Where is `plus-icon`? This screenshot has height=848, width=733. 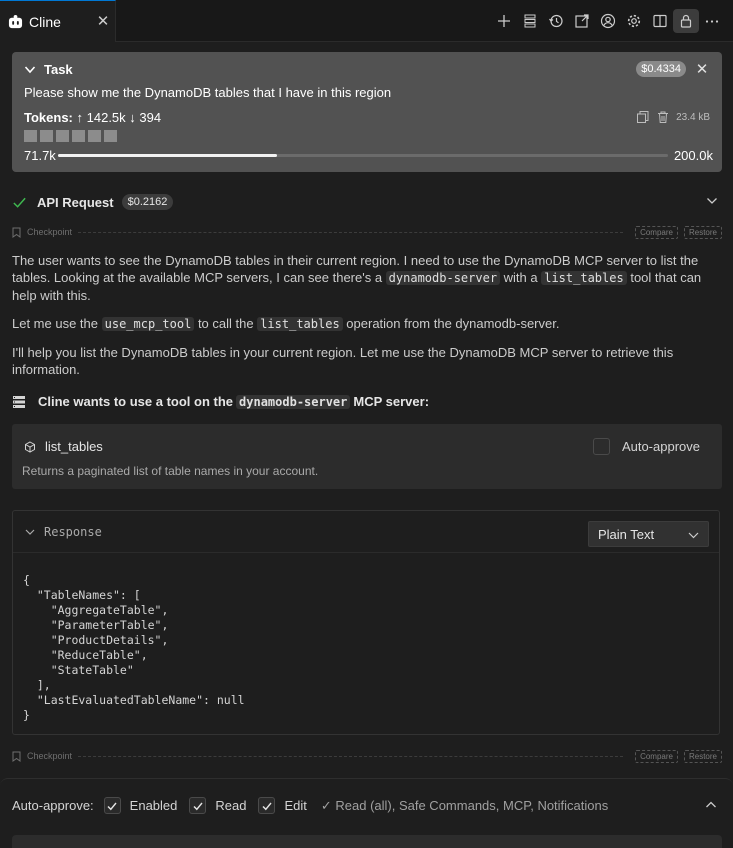 plus-icon is located at coordinates (504, 21).